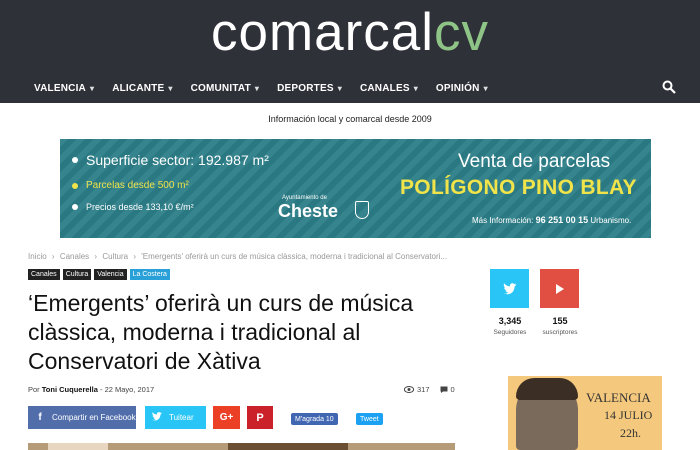 The width and height of the screenshot is (700, 450). Describe the element at coordinates (77, 274) in the screenshot. I see `category-tag: Cultura` at that location.